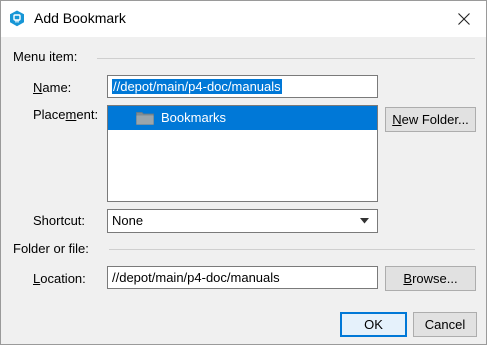 This screenshot has height=345, width=487. I want to click on tree-item-bookmarks: Bookmarks, so click(242, 118).